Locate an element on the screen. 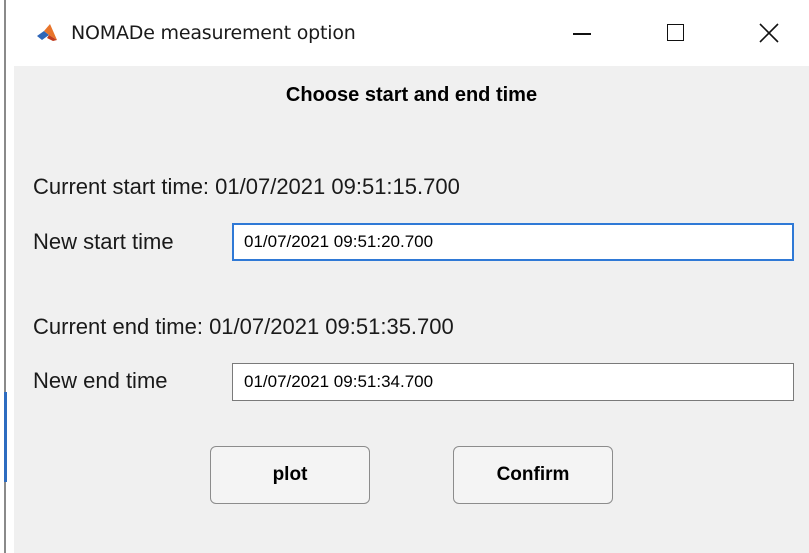  new-start-time-input is located at coordinates (513, 242).